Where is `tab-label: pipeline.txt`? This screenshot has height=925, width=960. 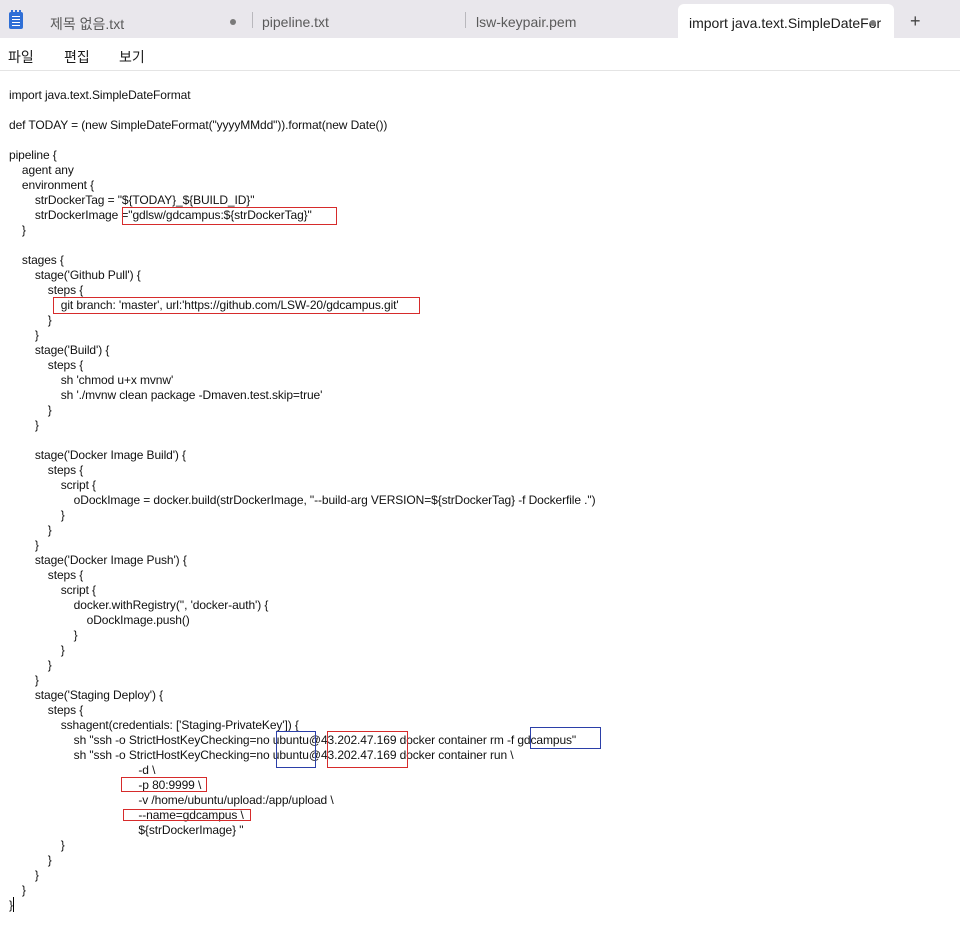
tab-label: pipeline.txt is located at coordinates (295, 22).